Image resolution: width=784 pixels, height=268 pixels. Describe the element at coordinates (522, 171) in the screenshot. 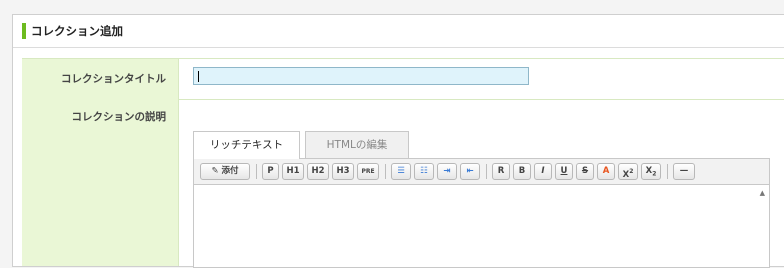

I see `bold-button: B` at that location.